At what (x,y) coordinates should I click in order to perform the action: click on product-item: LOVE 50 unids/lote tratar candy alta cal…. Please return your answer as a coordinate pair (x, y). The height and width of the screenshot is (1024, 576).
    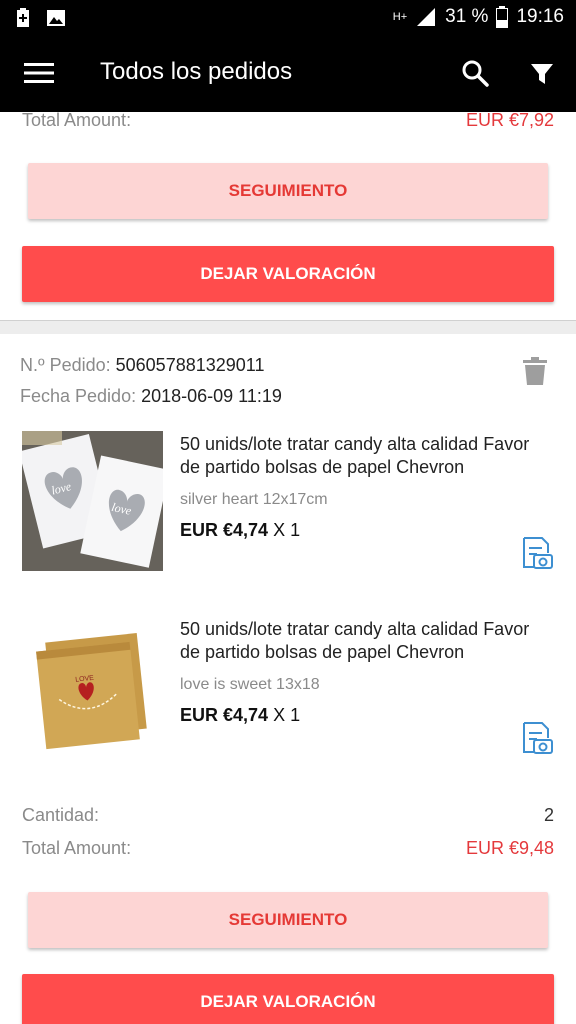
    Looking at the image, I should click on (288, 691).